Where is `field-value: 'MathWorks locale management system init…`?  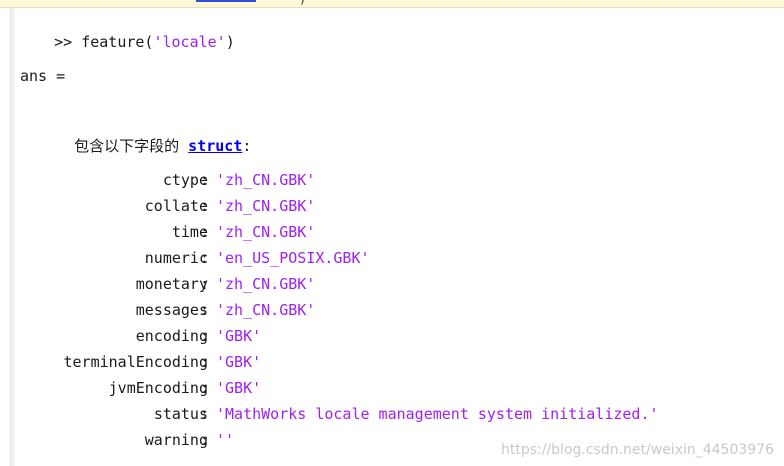
field-value: 'MathWorks locale management system init… is located at coordinates (437, 414).